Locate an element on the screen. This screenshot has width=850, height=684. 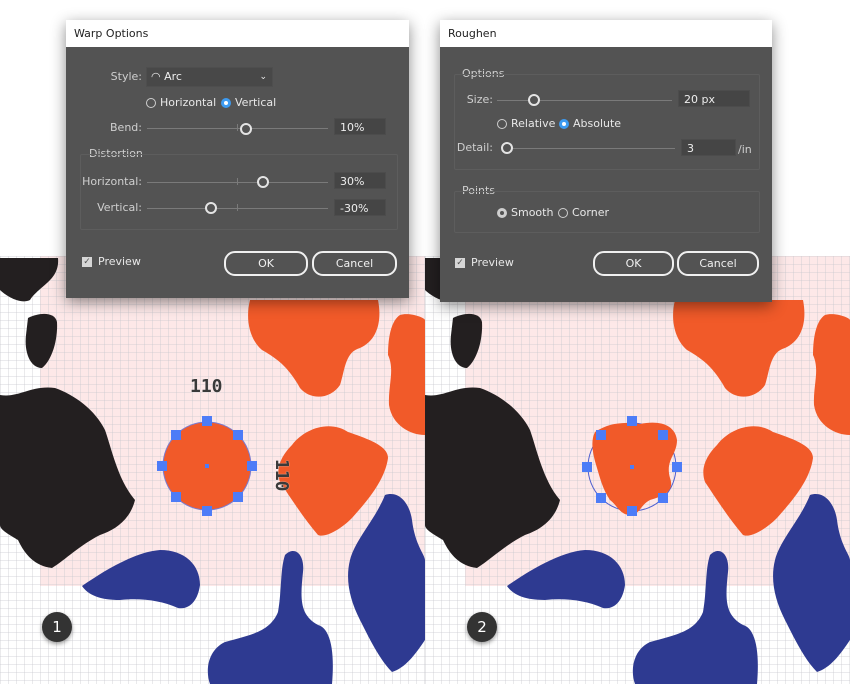
radio-relative: Relative is located at coordinates (526, 123).